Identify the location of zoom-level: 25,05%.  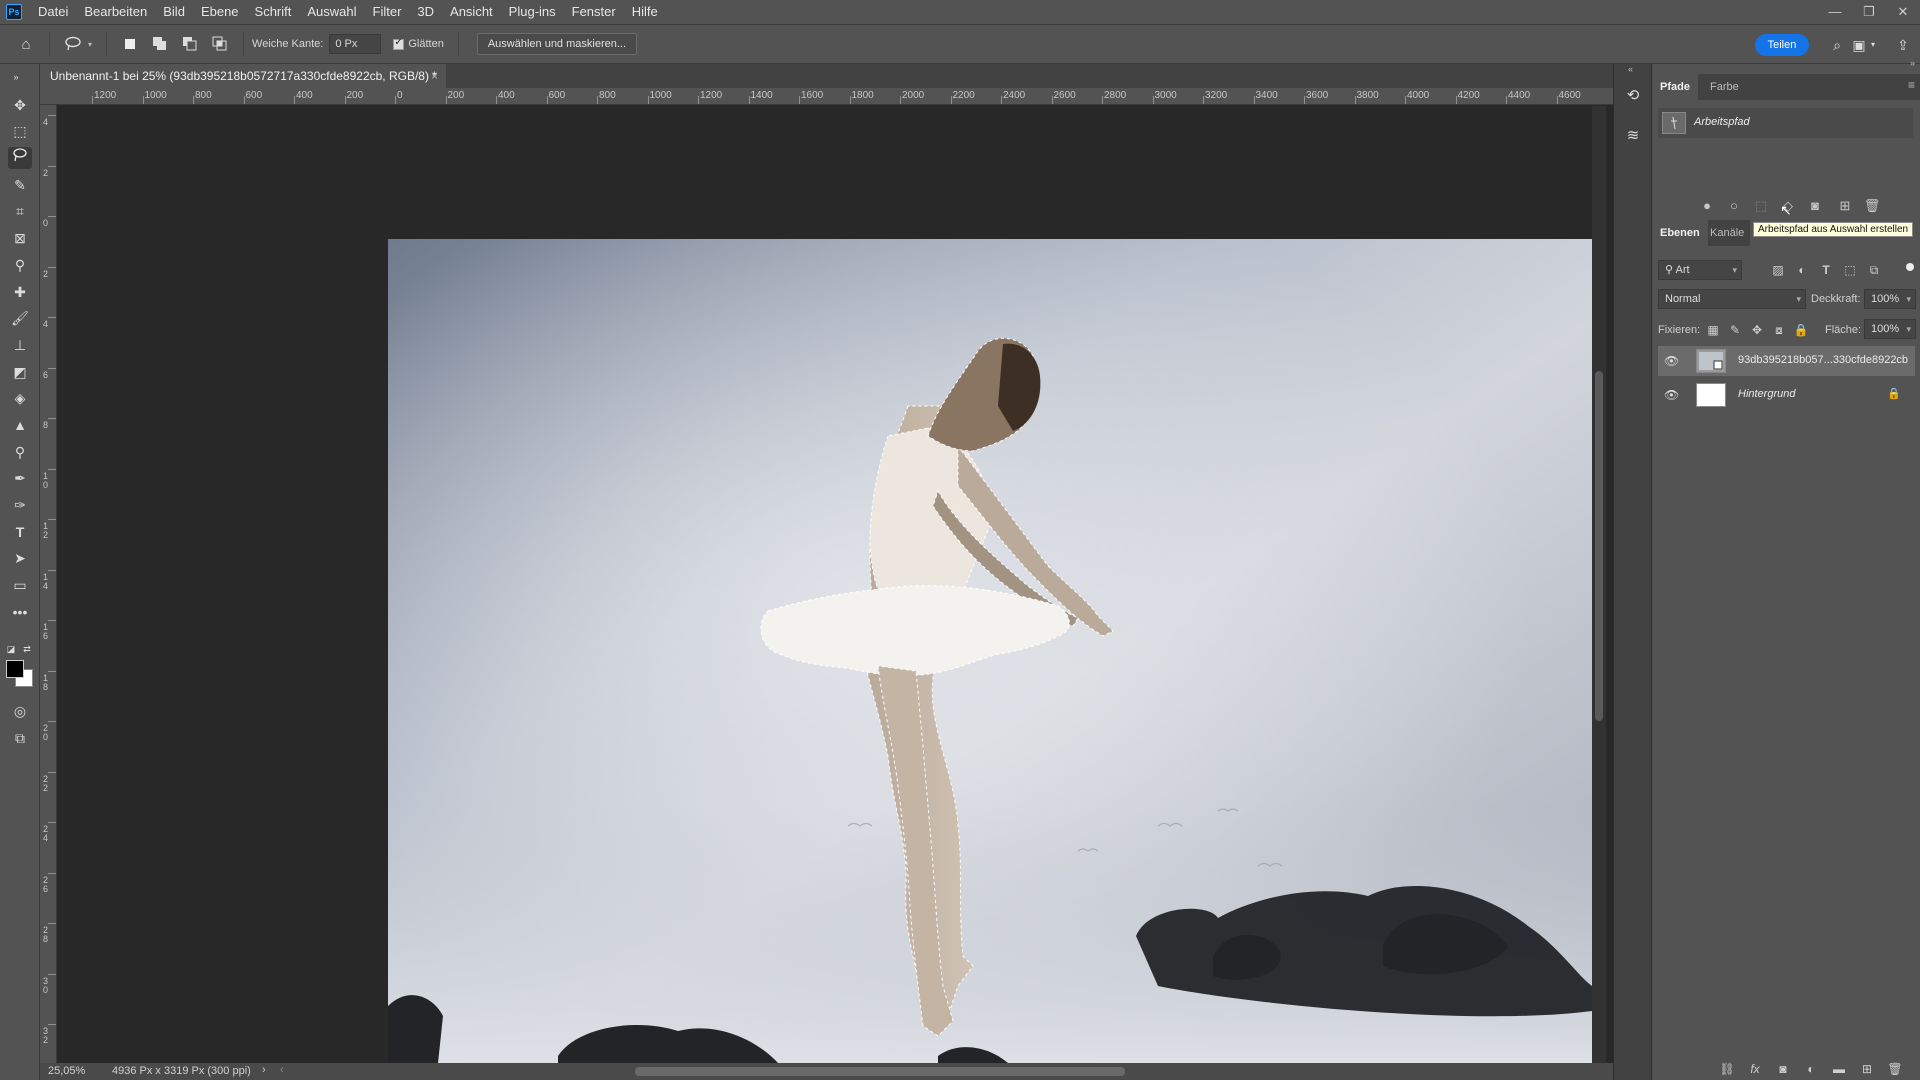
(66, 1071).